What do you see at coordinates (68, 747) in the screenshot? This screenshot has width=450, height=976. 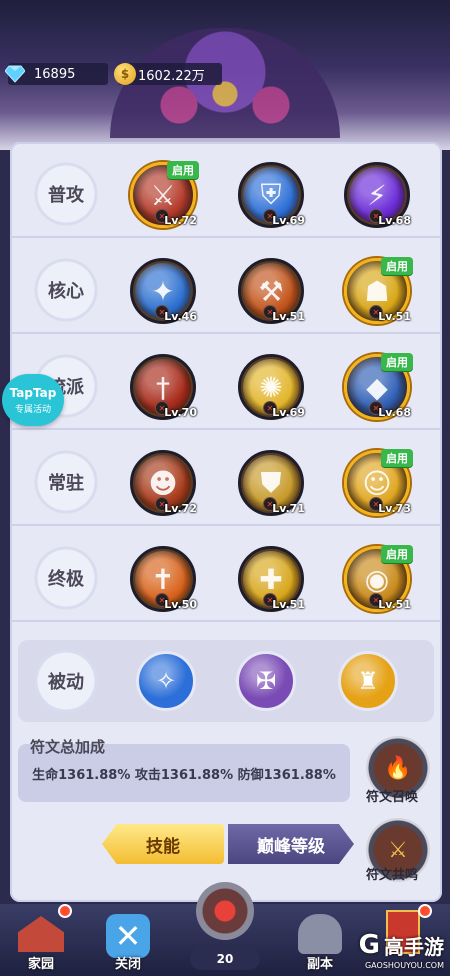 I see `rune-bonus-title: 符文总加成` at bounding box center [68, 747].